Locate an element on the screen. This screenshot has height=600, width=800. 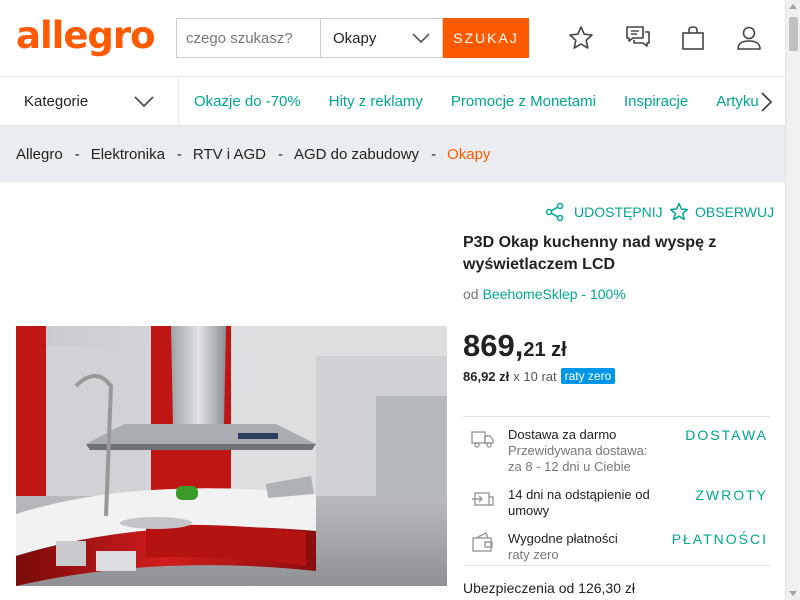
search-bar: Okapy SZUKAJ is located at coordinates (352, 38).